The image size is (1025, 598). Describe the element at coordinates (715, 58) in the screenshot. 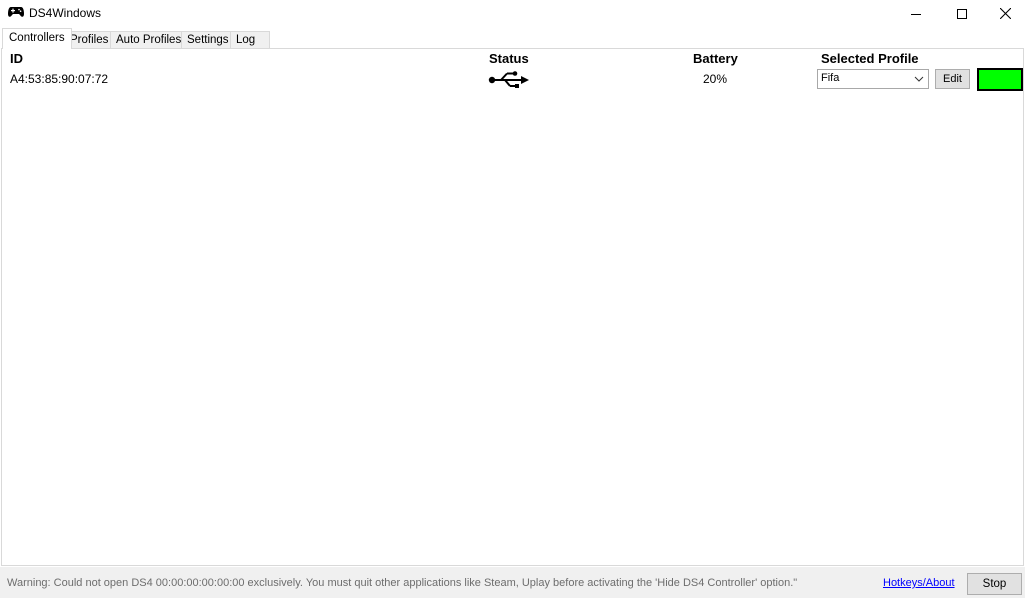

I see `battery-header: Battery` at that location.